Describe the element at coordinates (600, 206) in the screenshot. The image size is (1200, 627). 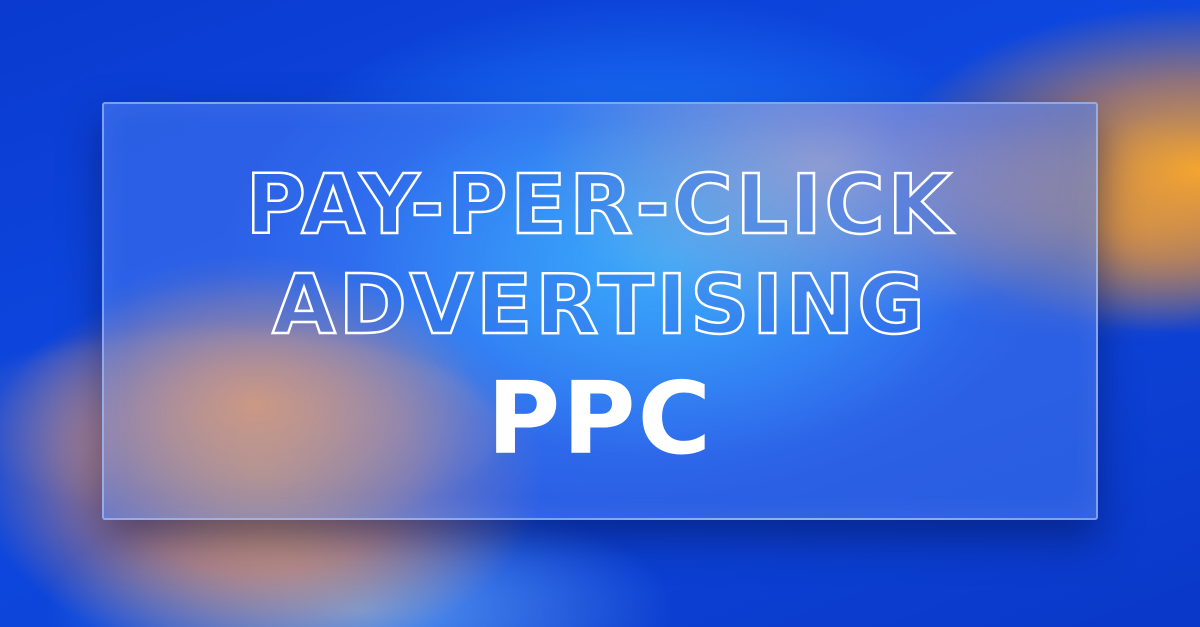
I see `title-line-pay-per-click: PAY-PER-CLICK` at that location.